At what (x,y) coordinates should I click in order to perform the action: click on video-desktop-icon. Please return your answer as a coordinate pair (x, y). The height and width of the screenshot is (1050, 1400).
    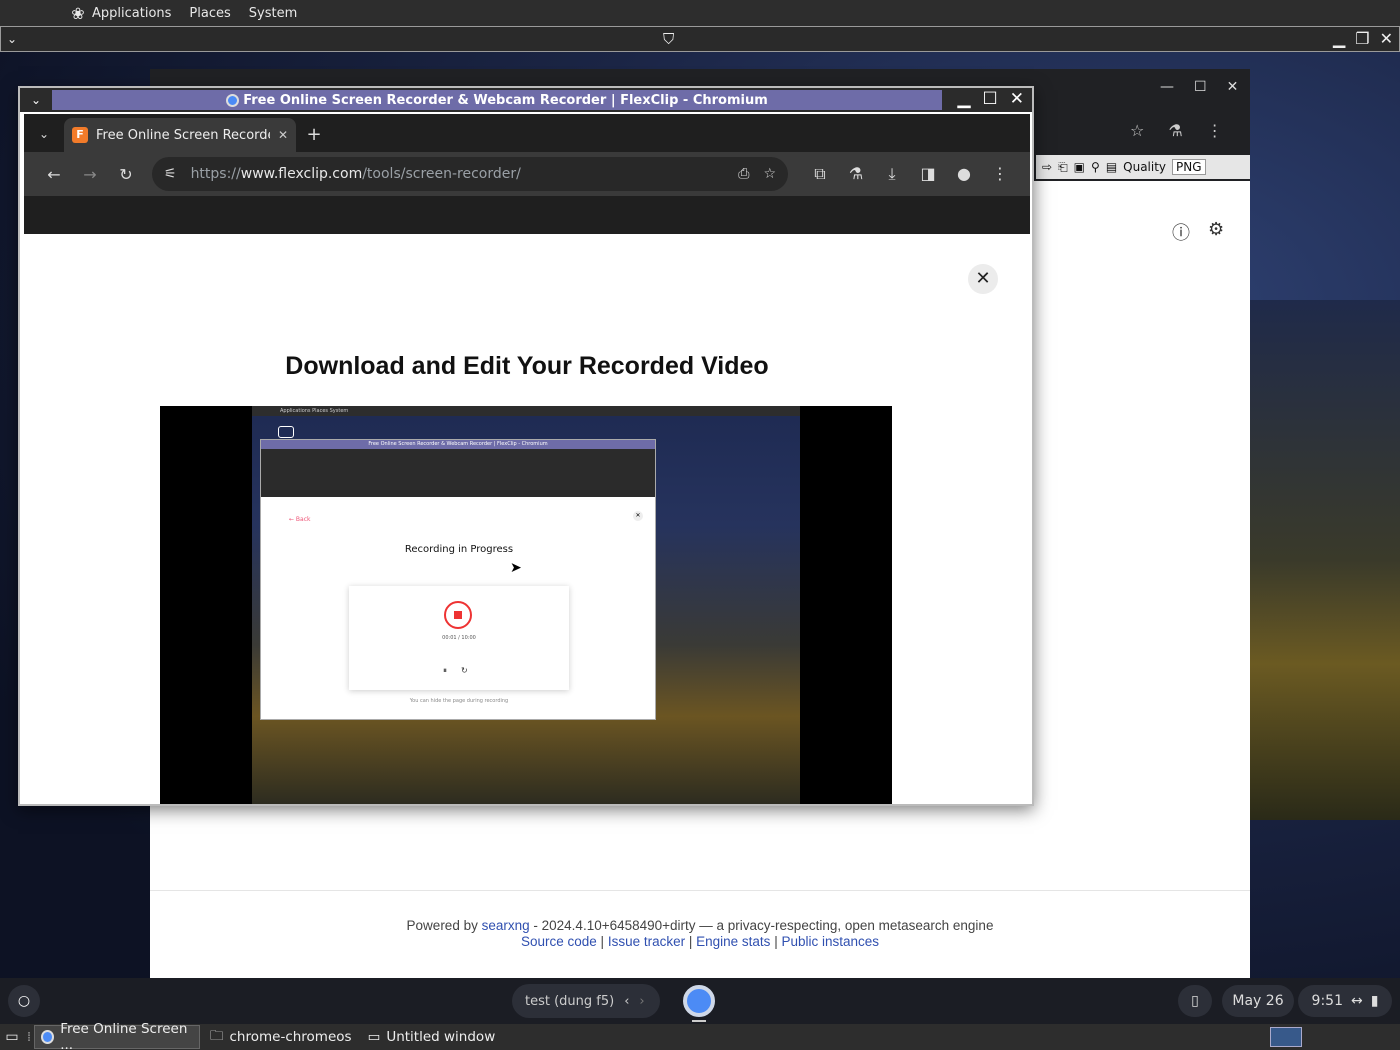
    Looking at the image, I should click on (286, 432).